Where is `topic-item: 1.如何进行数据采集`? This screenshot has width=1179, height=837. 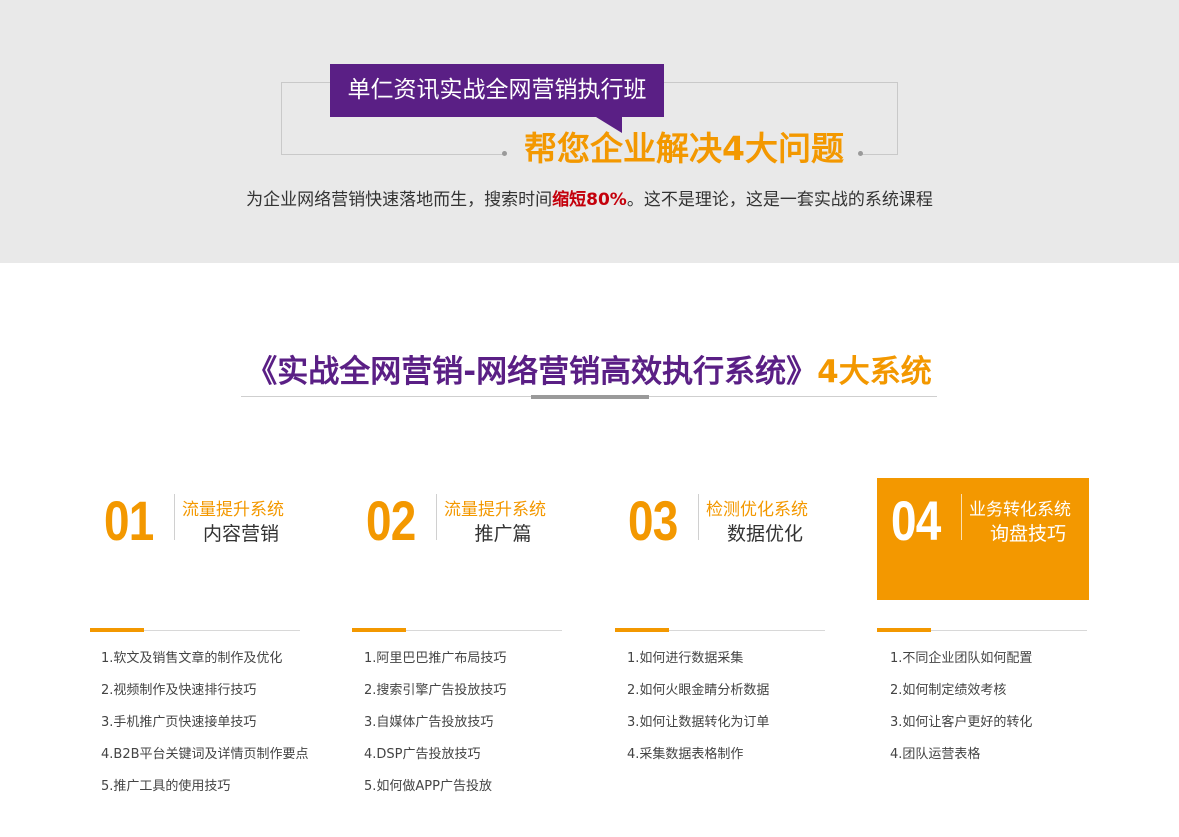 topic-item: 1.如何进行数据采集 is located at coordinates (685, 658).